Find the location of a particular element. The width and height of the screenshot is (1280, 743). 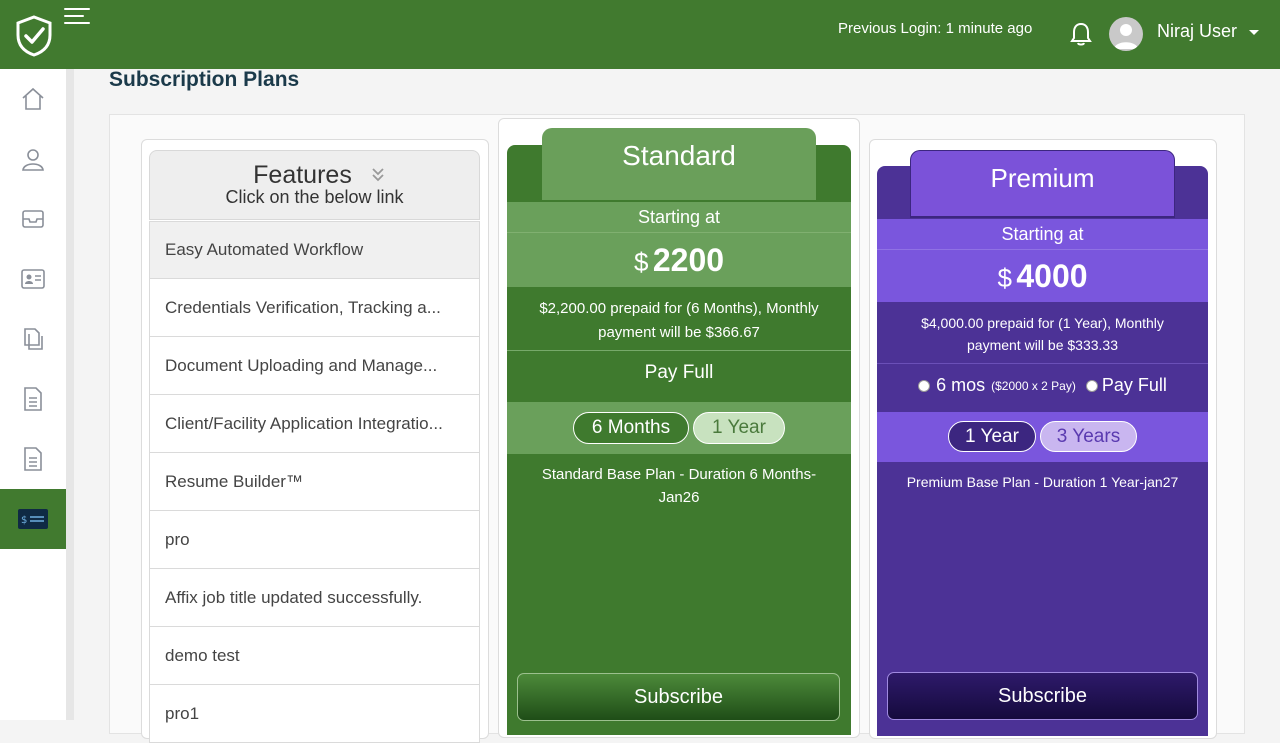

features-header: Features Click on the below link is located at coordinates (314, 185).